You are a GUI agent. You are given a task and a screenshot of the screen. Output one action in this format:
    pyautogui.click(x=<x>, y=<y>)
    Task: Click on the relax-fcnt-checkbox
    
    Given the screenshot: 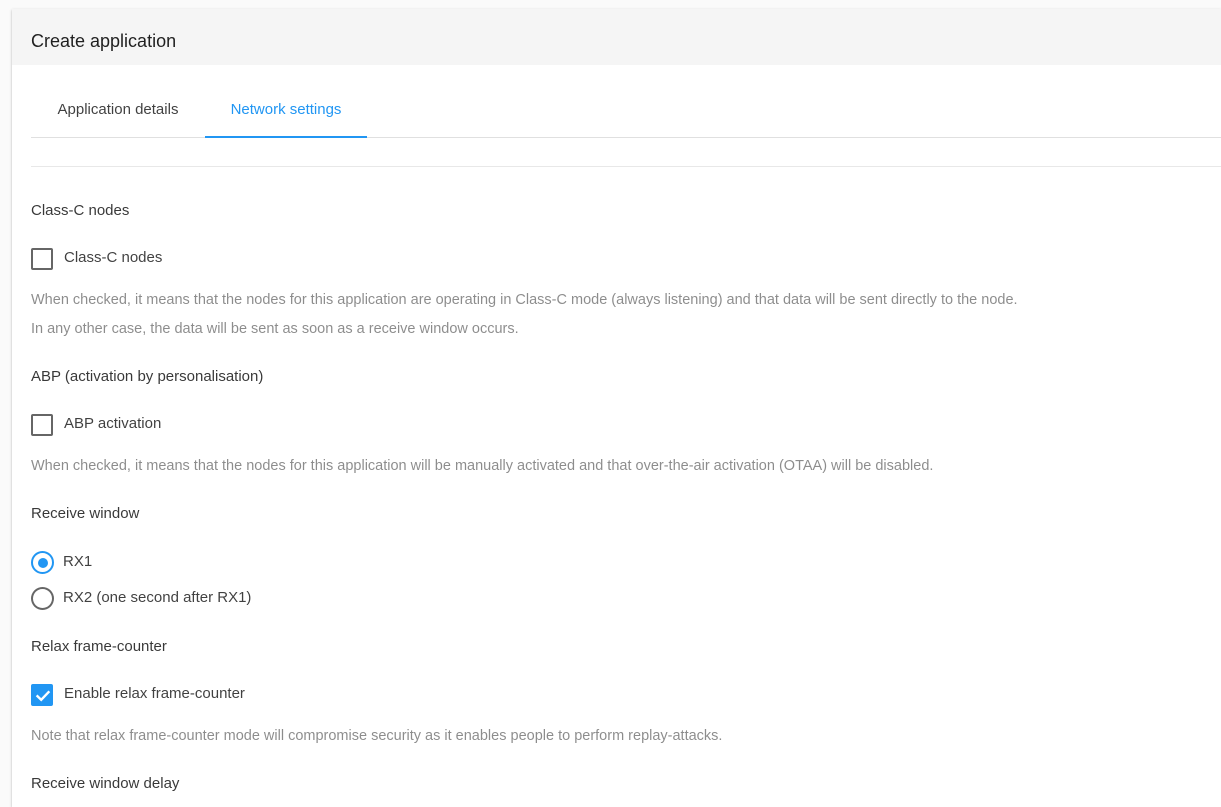 What is the action you would take?
    pyautogui.click(x=42, y=695)
    